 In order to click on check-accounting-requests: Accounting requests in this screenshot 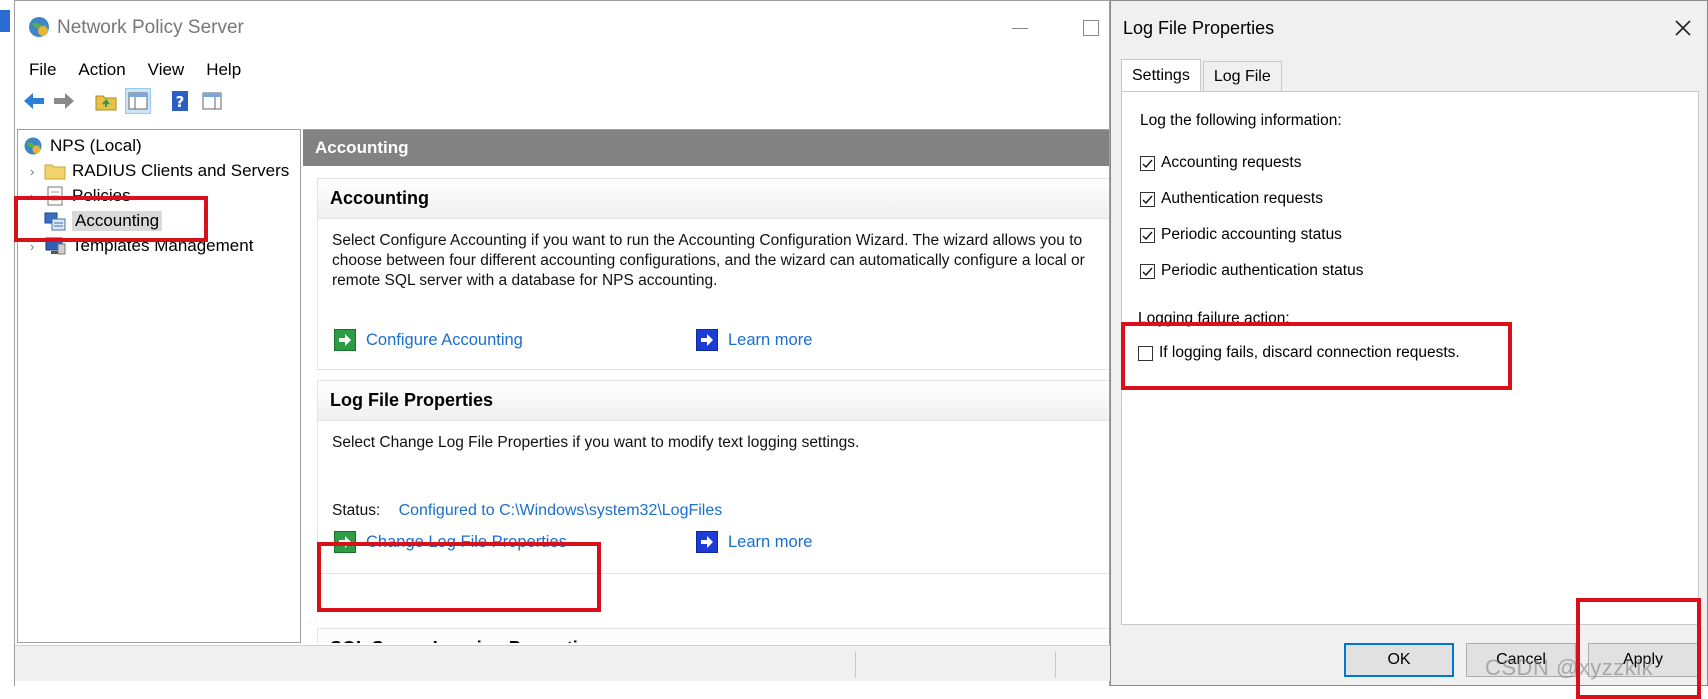, I will do `click(1220, 163)`.